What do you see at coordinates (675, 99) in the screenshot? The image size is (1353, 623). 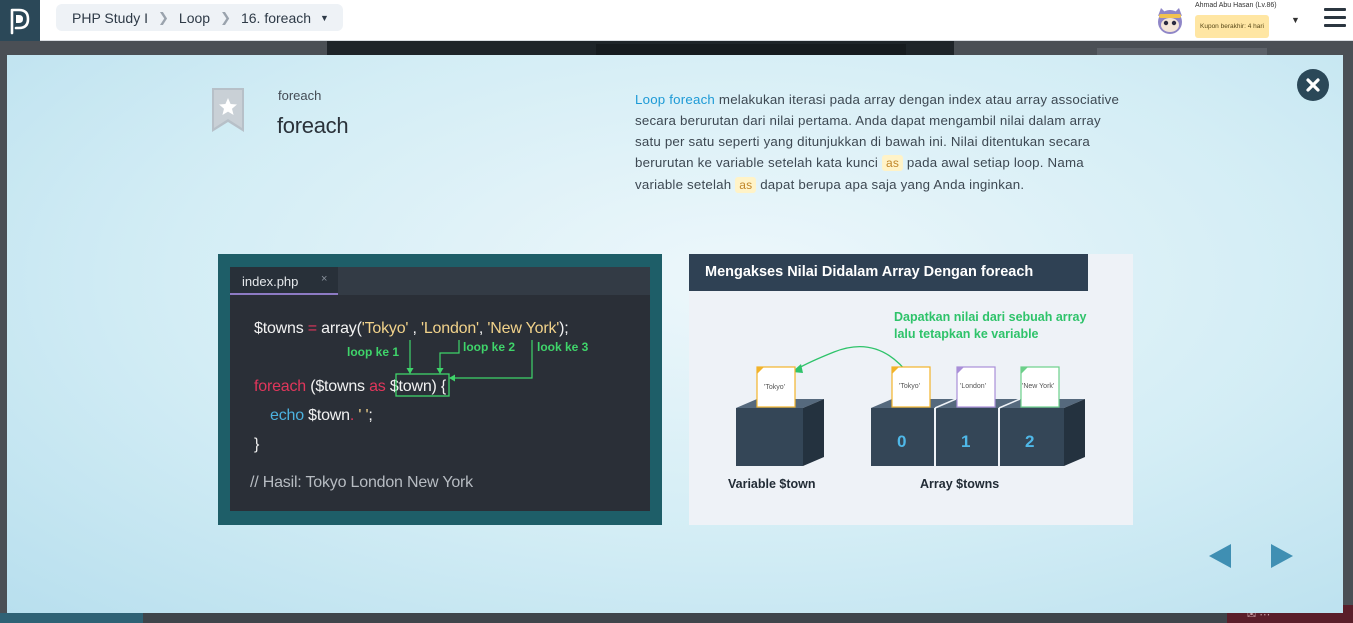 I see `description-highlight: Loop foreach` at bounding box center [675, 99].